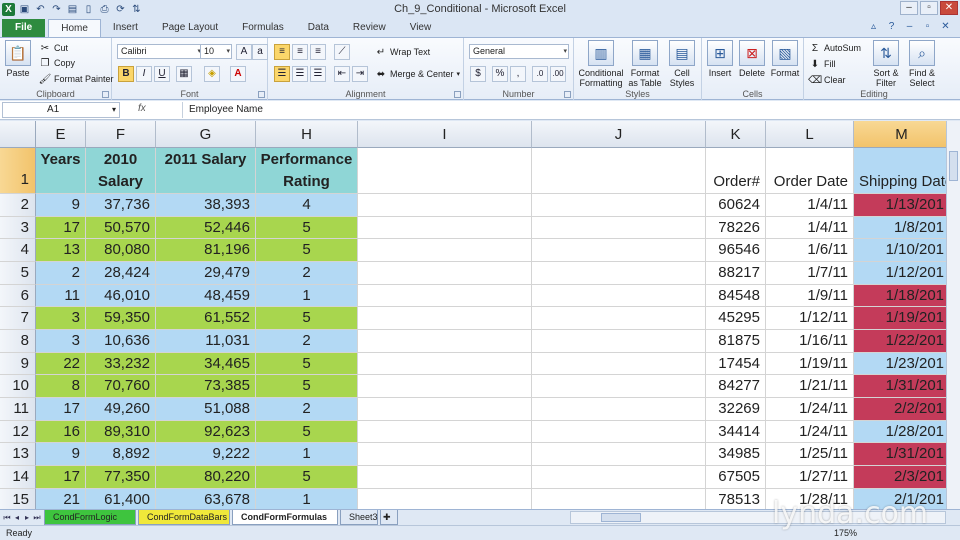  What do you see at coordinates (61, 432) in the screenshot?
I see `years-cell: 16` at bounding box center [61, 432].